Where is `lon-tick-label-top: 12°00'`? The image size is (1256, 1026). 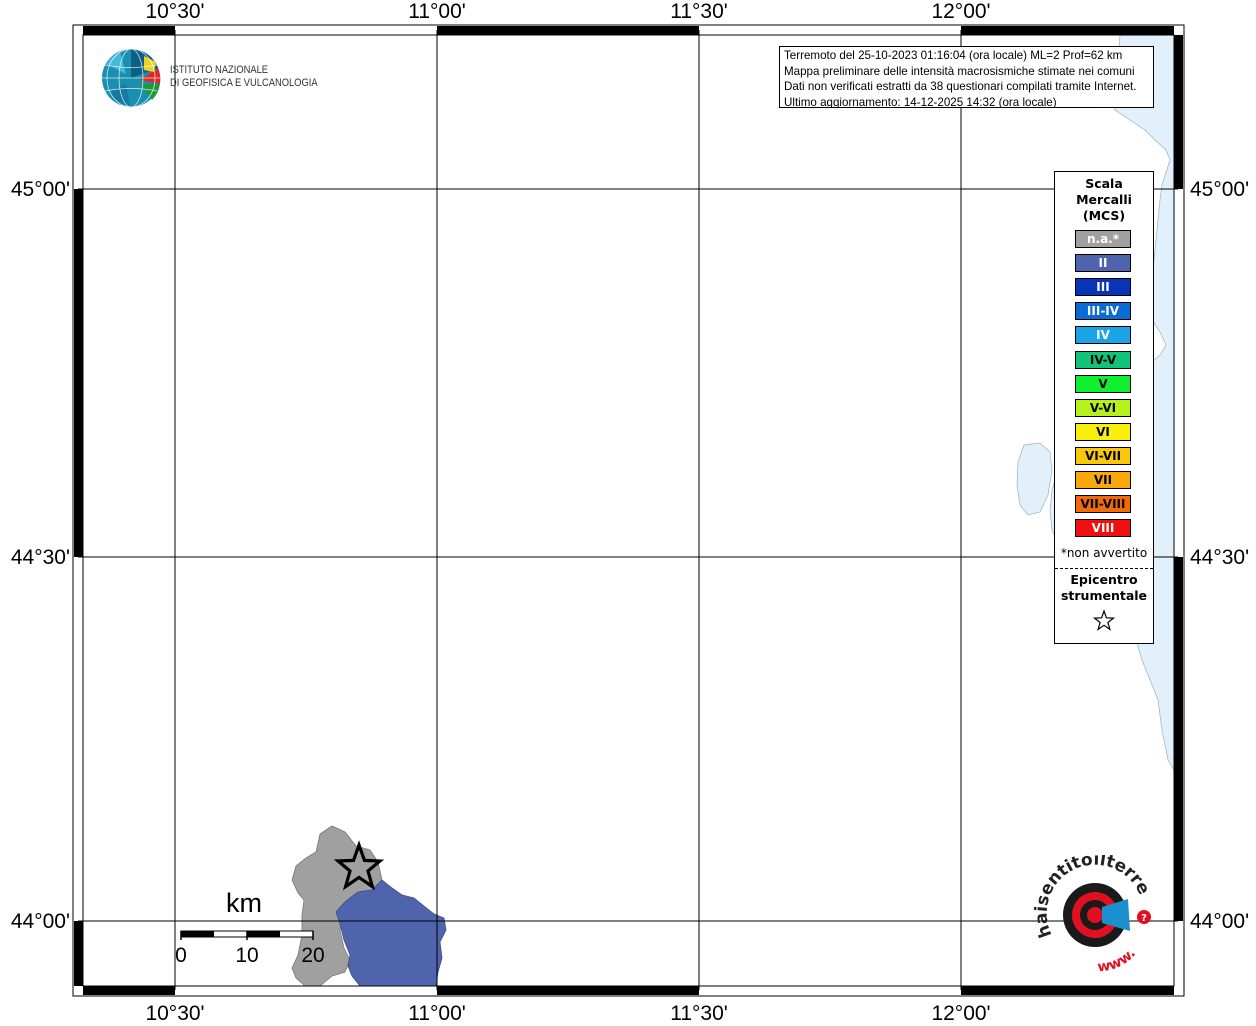
lon-tick-label-top: 12°00' is located at coordinates (961, 11).